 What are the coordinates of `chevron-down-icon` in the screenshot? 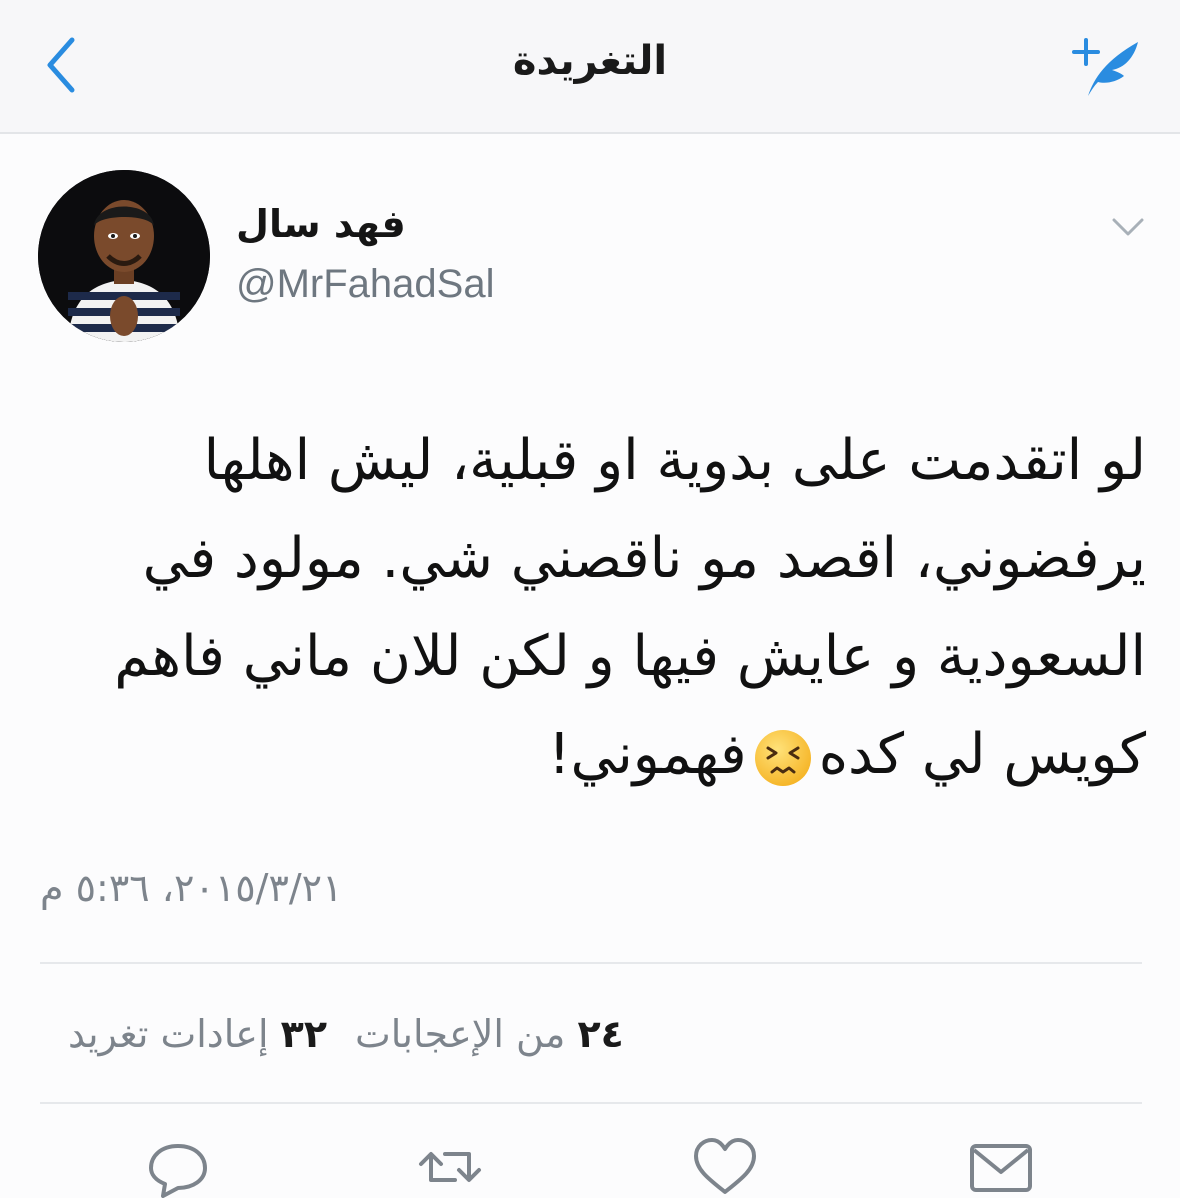 It's located at (1128, 227).